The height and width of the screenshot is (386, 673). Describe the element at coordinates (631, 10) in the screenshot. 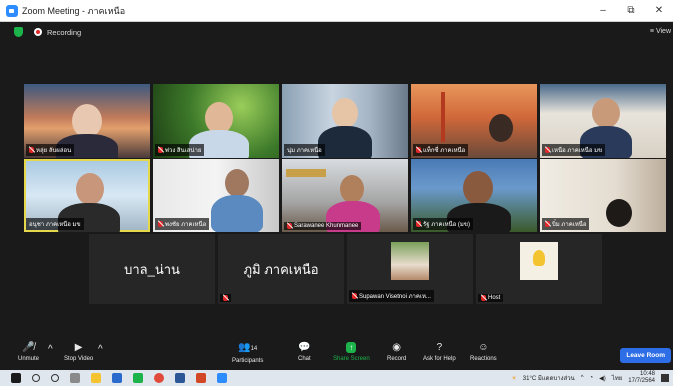

I see `maximize-button: ⧉` at that location.